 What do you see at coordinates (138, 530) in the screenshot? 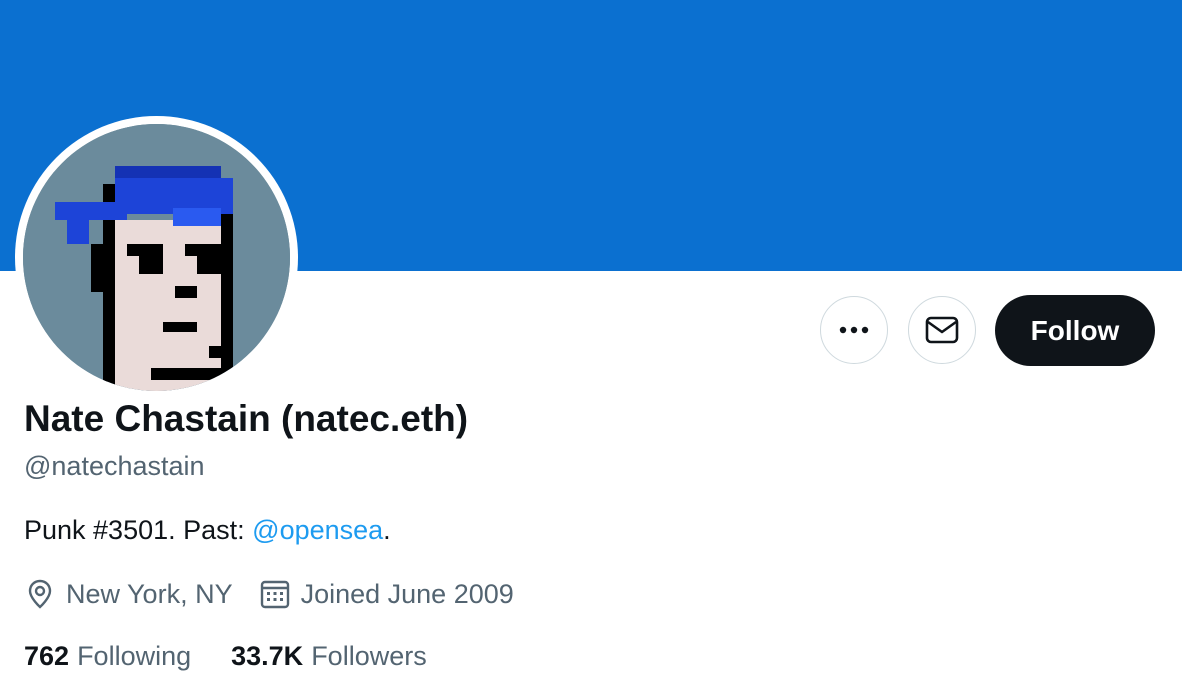
I see `bio-text: Punk #3501. Past:` at bounding box center [138, 530].